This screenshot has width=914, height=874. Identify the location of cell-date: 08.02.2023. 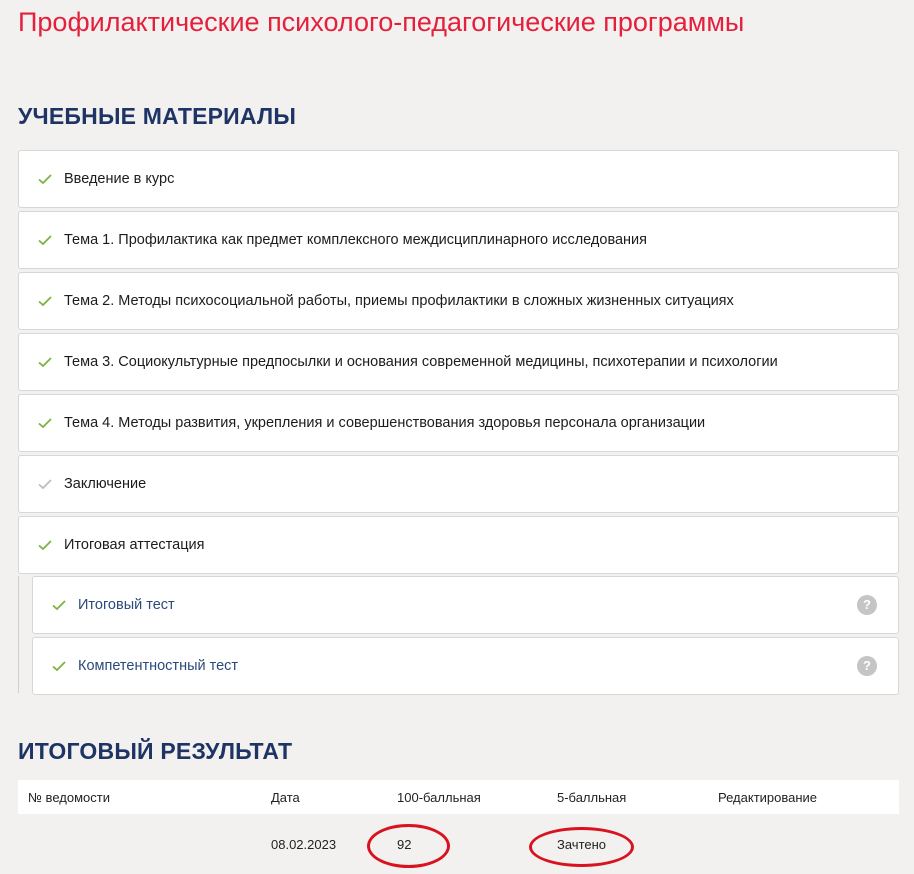
(304, 844).